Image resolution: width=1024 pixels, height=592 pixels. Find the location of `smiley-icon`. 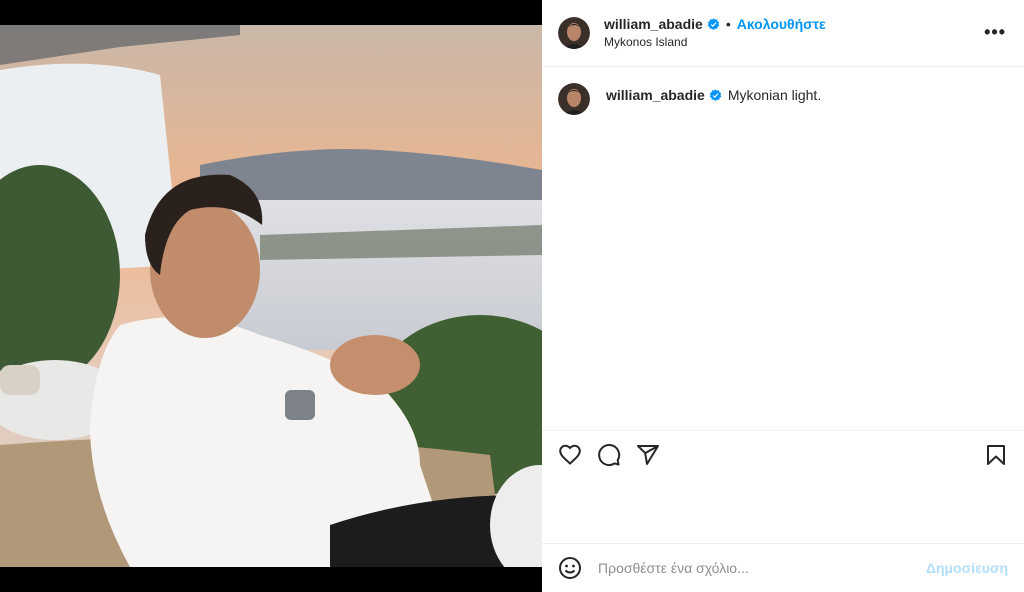

smiley-icon is located at coordinates (570, 568).